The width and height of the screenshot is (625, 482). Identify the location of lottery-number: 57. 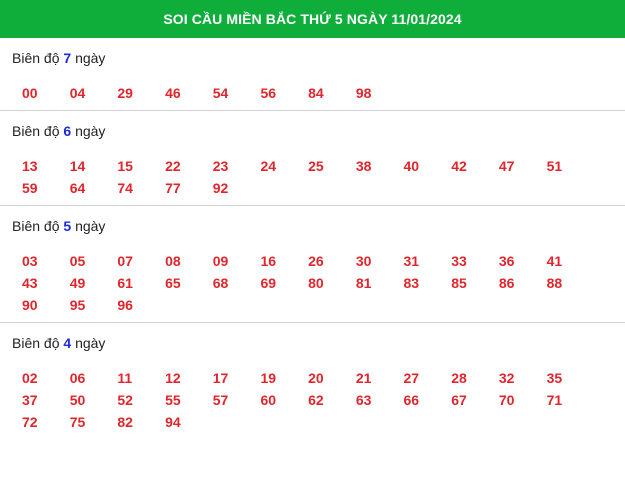
(220, 400).